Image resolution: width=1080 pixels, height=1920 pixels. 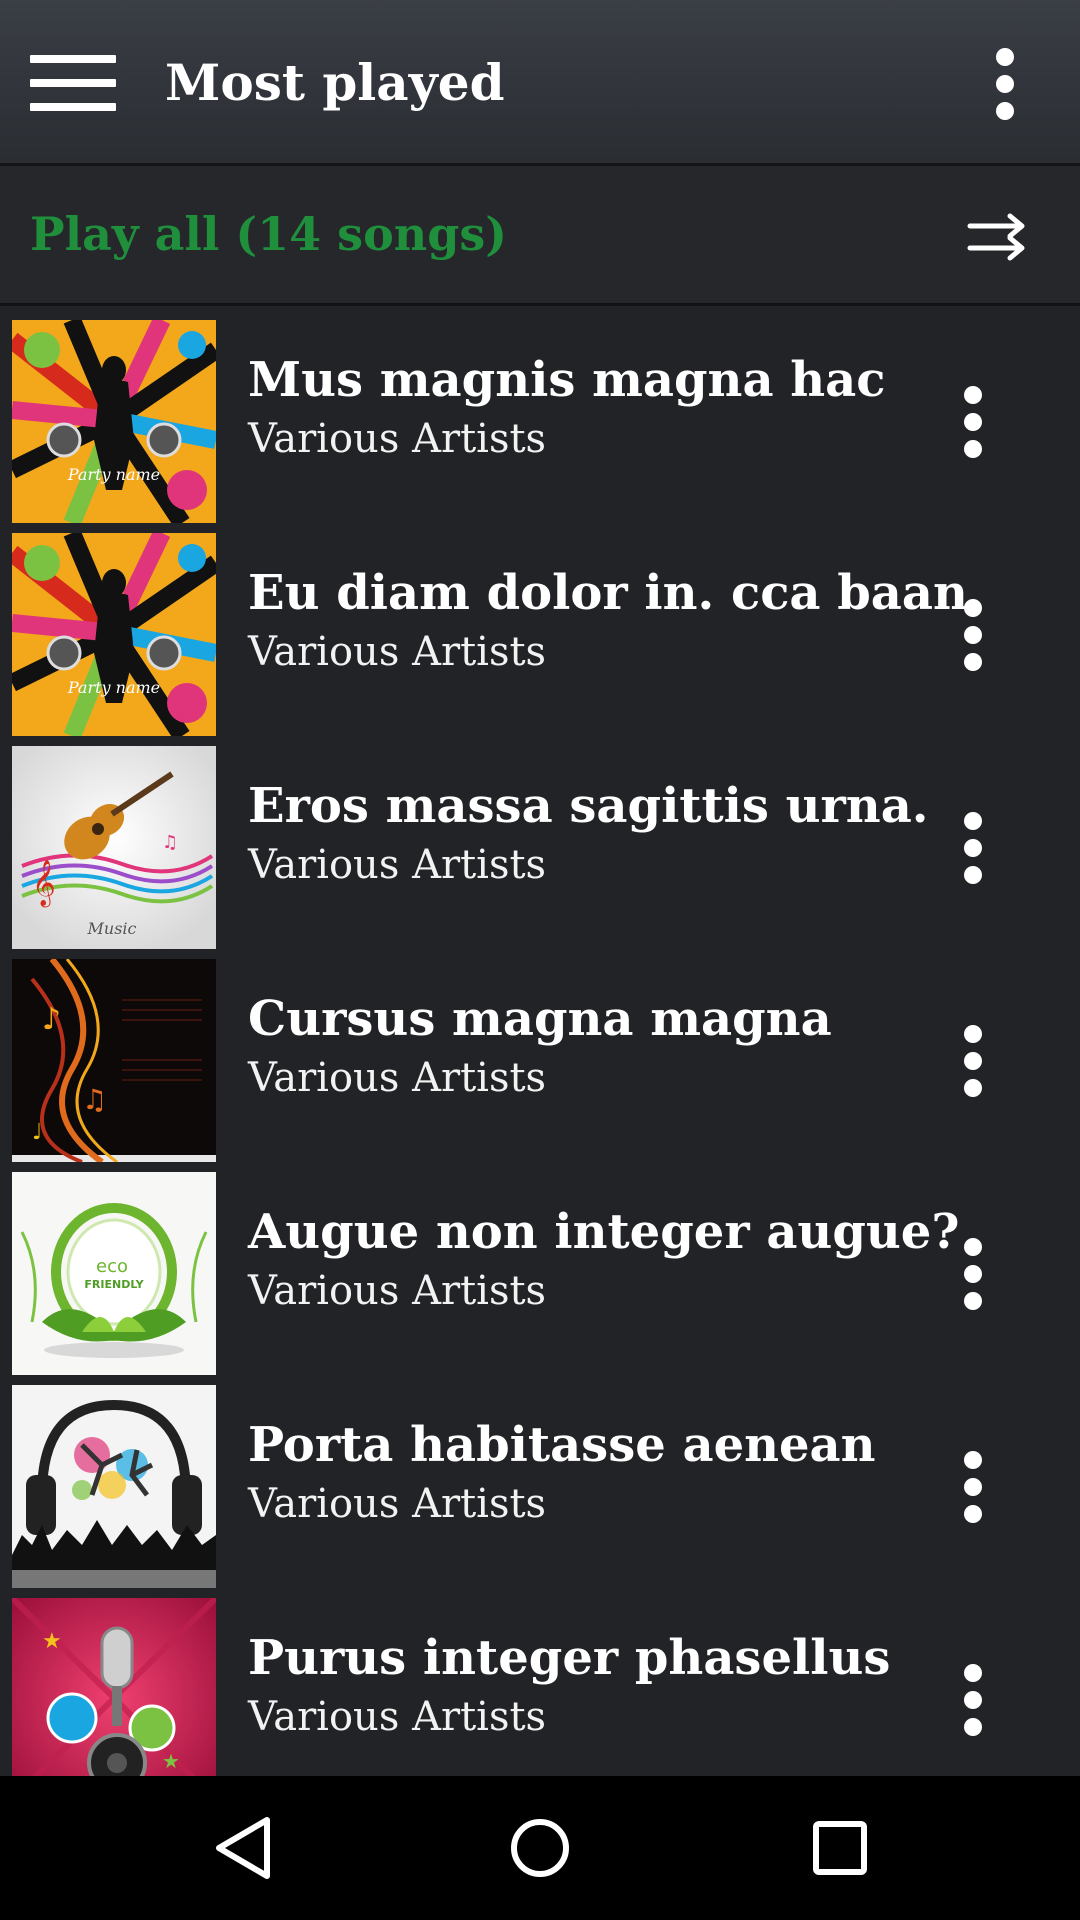 I want to click on recents-square-icon, so click(x=840, y=1848).